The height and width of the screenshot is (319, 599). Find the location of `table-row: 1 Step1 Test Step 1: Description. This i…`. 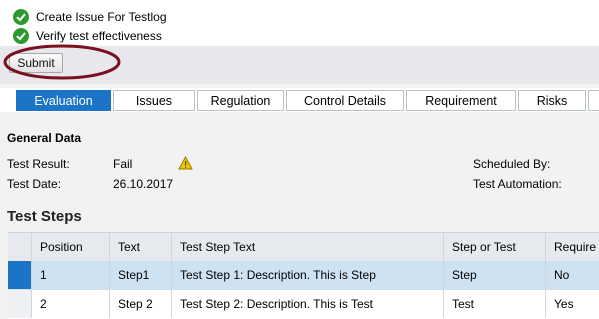

table-row: 1 Step1 Test Step 1: Description. This i… is located at coordinates (303, 275).